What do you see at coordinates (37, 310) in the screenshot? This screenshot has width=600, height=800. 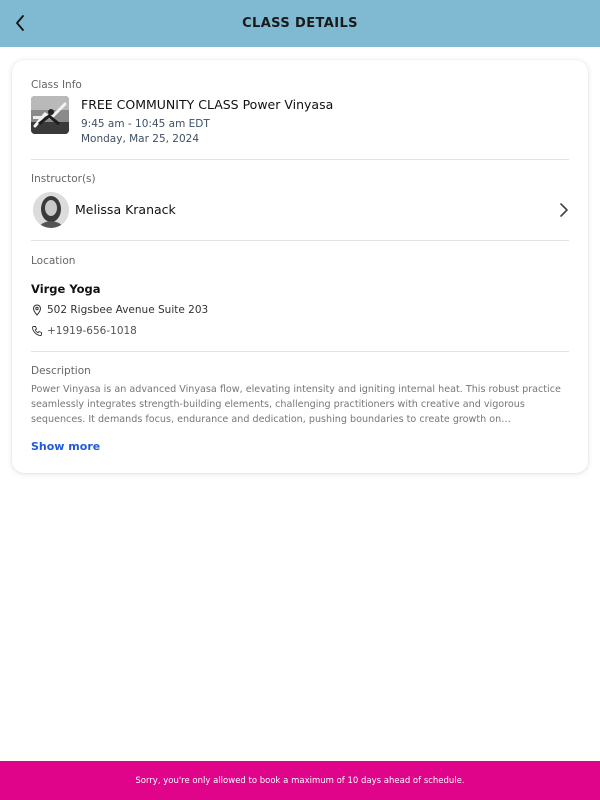 I see `map-pin-icon` at bounding box center [37, 310].